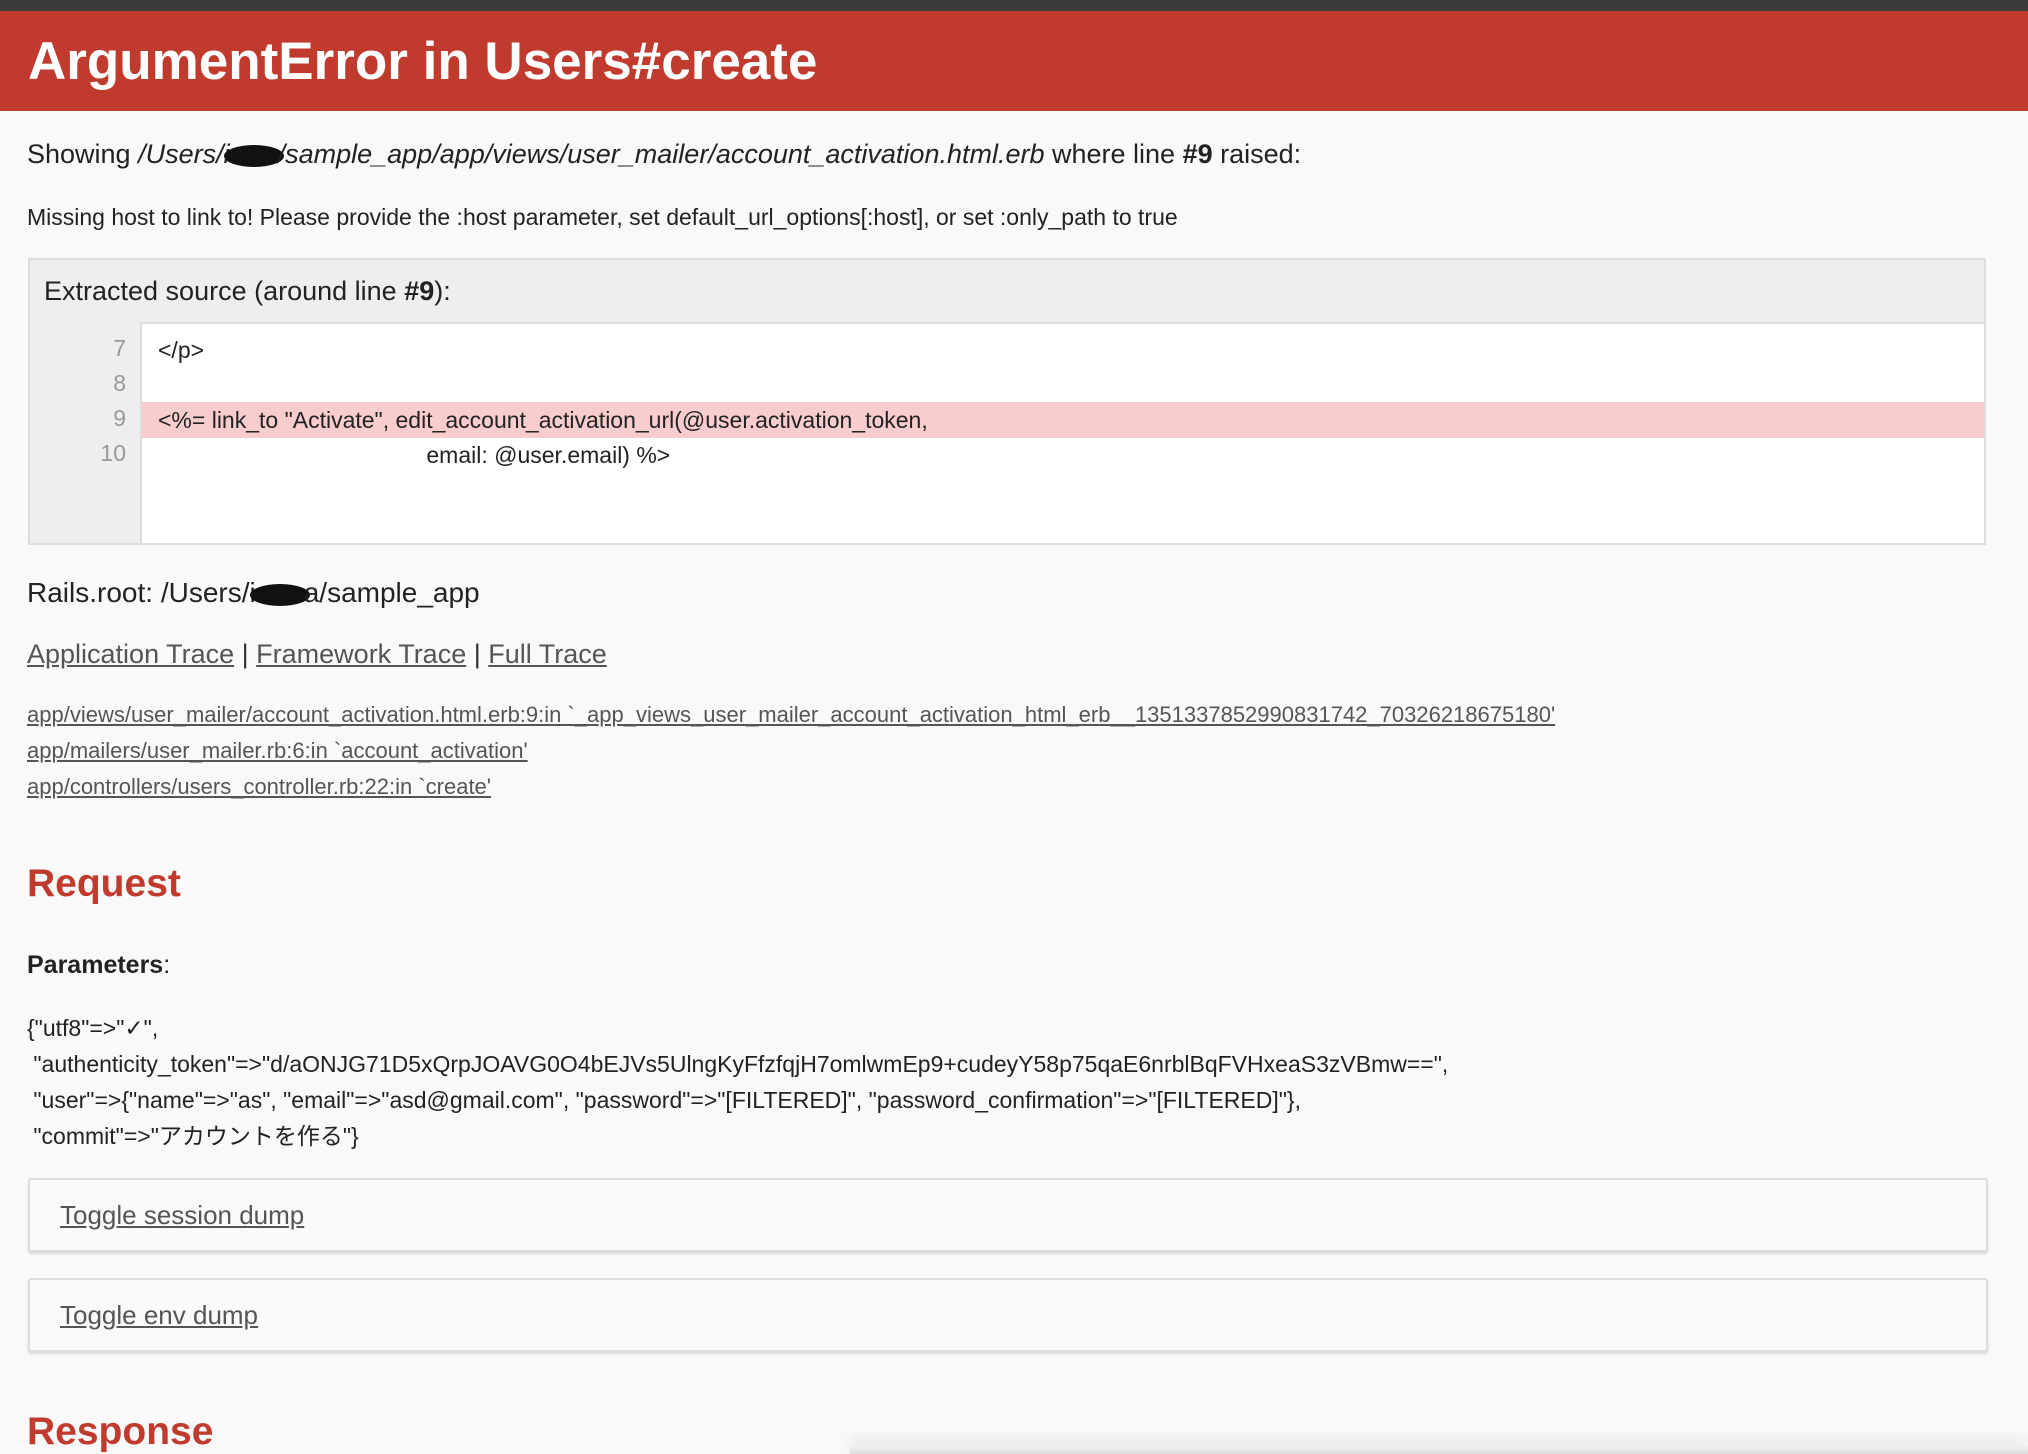  What do you see at coordinates (224, 291) in the screenshot?
I see `source-title-prefix: Extracted source (around line` at bounding box center [224, 291].